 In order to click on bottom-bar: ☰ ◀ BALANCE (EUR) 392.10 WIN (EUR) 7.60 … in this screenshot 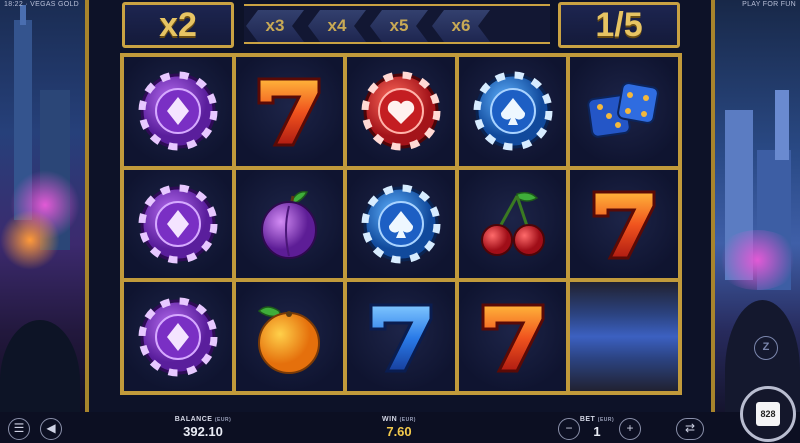, I will do `click(400, 427)`.